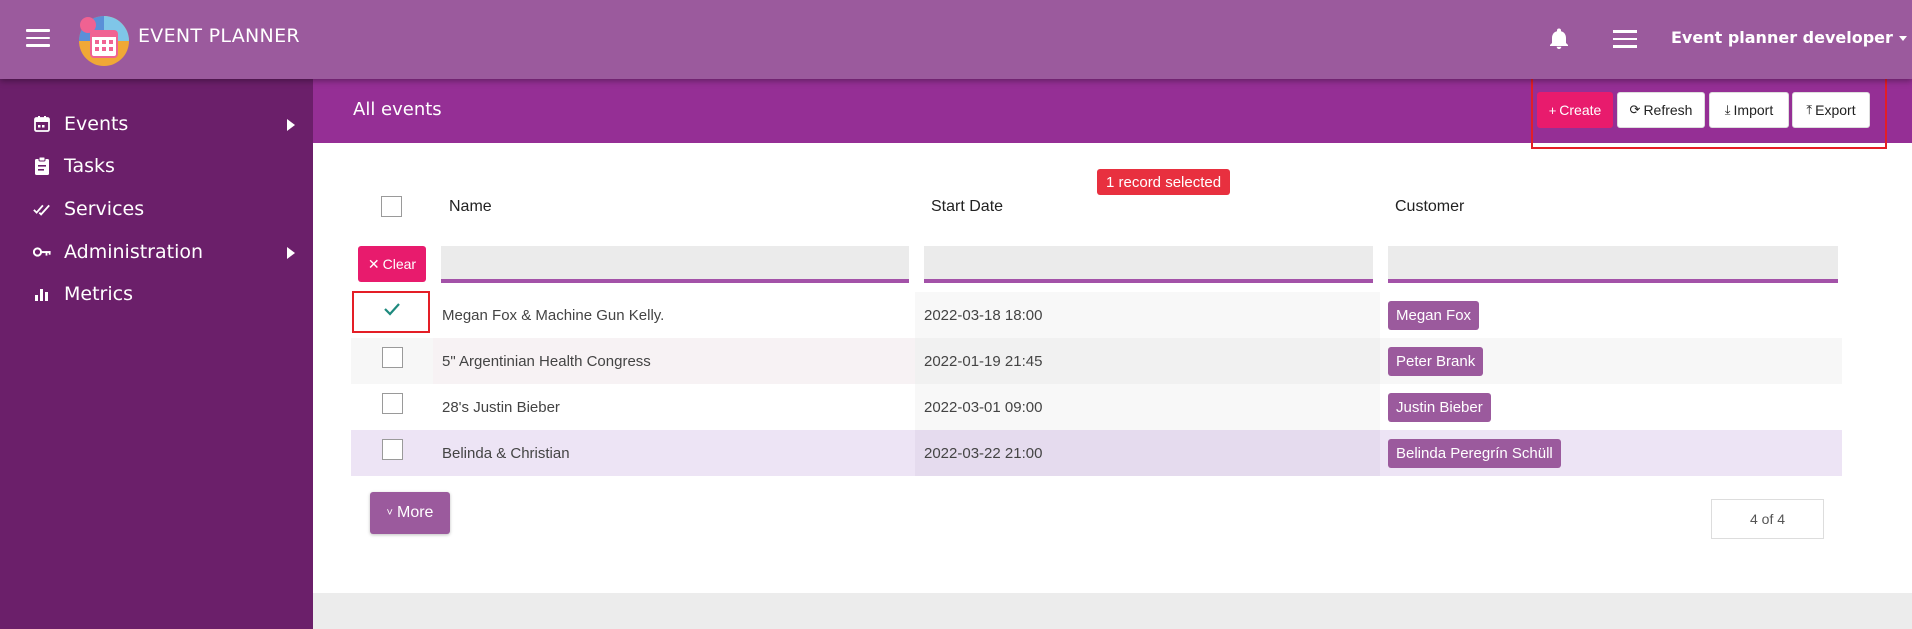 The width and height of the screenshot is (1912, 629). I want to click on sidebar-item-services: Services, so click(164, 209).